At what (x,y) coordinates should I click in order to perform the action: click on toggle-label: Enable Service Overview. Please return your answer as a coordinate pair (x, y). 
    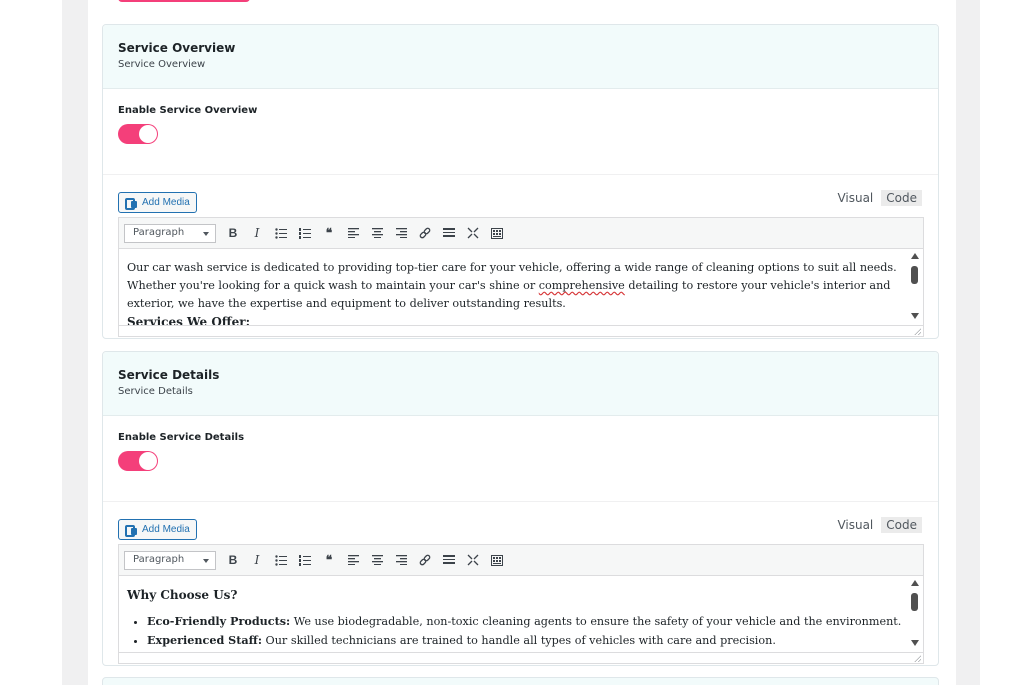
    Looking at the image, I should click on (188, 110).